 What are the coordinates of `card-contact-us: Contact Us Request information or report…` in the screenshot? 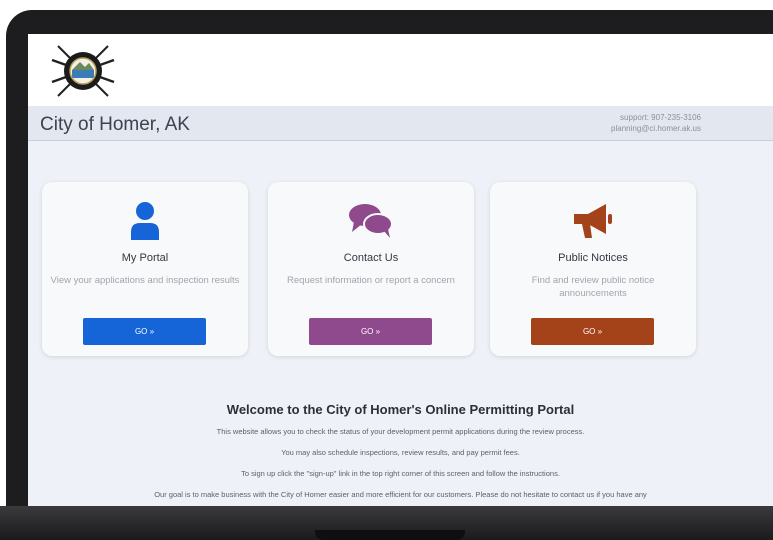 It's located at (371, 269).